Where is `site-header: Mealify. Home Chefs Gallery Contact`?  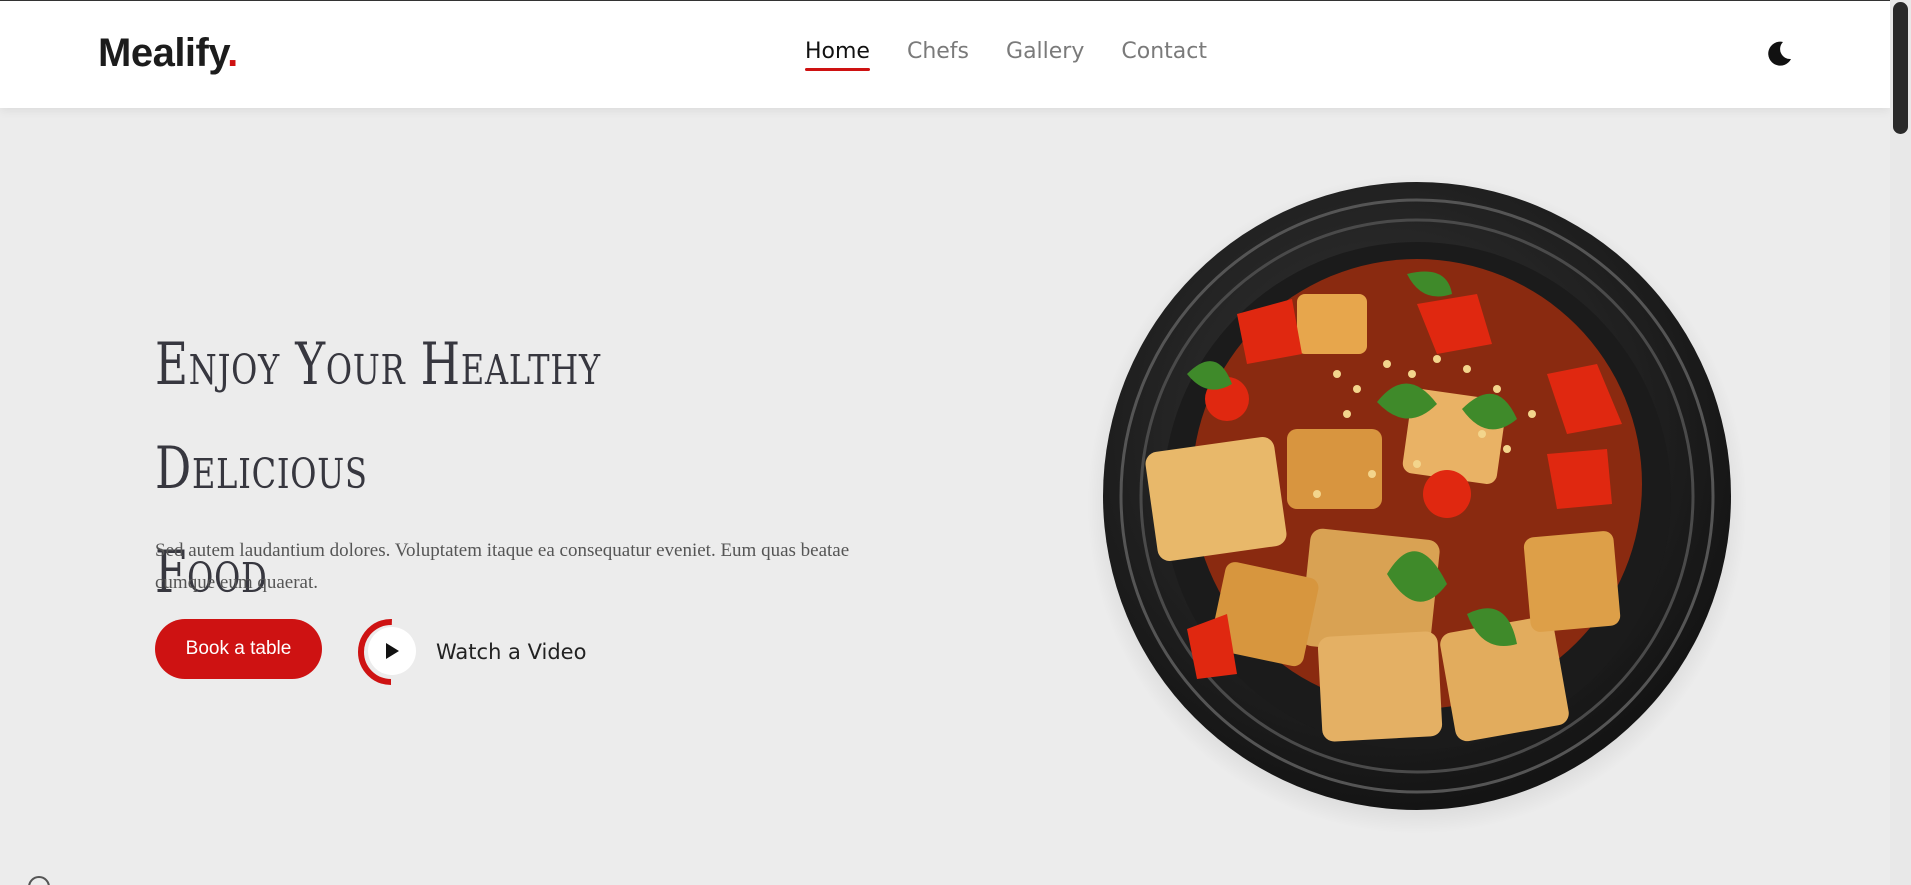
site-header: Mealify. Home Chefs Gallery Contact is located at coordinates (945, 54).